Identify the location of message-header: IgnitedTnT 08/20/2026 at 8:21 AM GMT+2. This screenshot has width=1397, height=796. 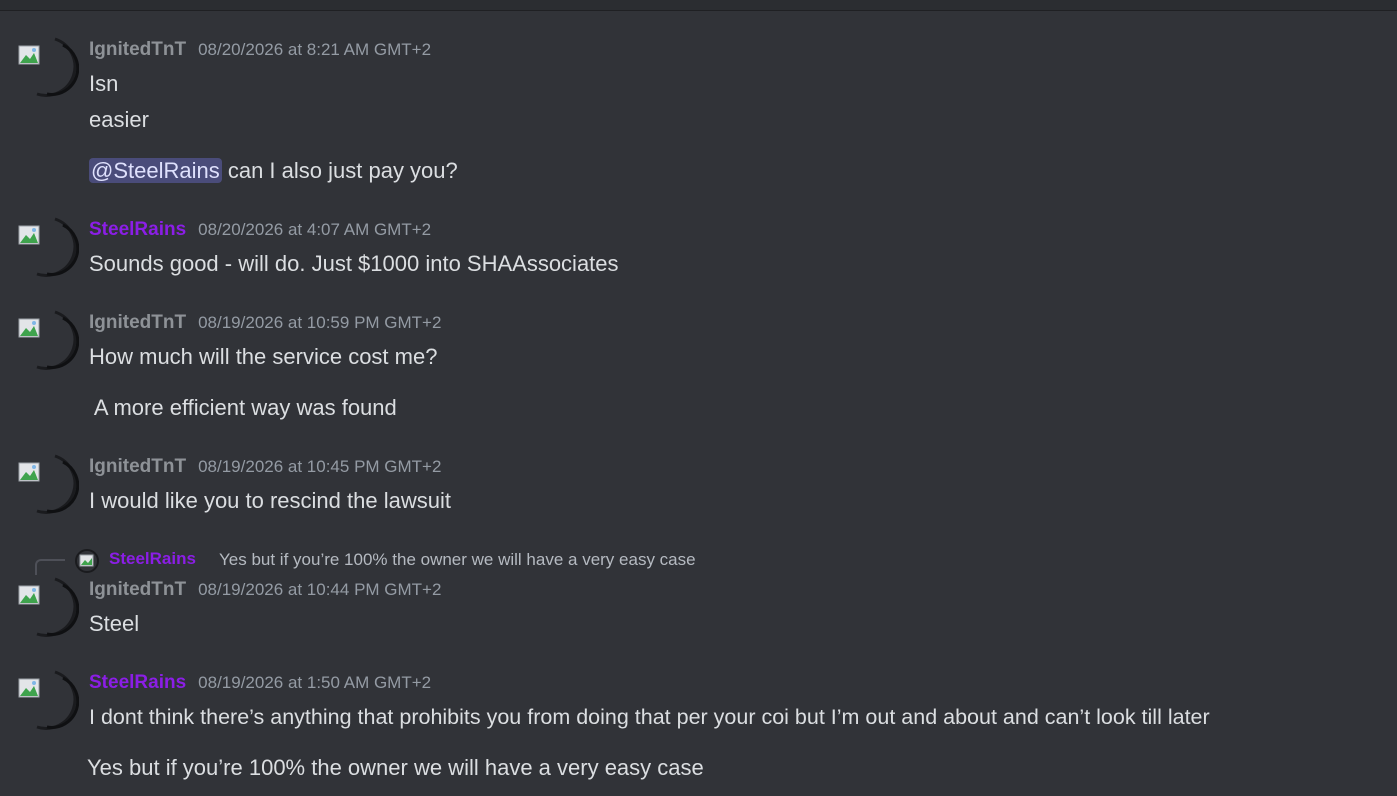
(260, 50).